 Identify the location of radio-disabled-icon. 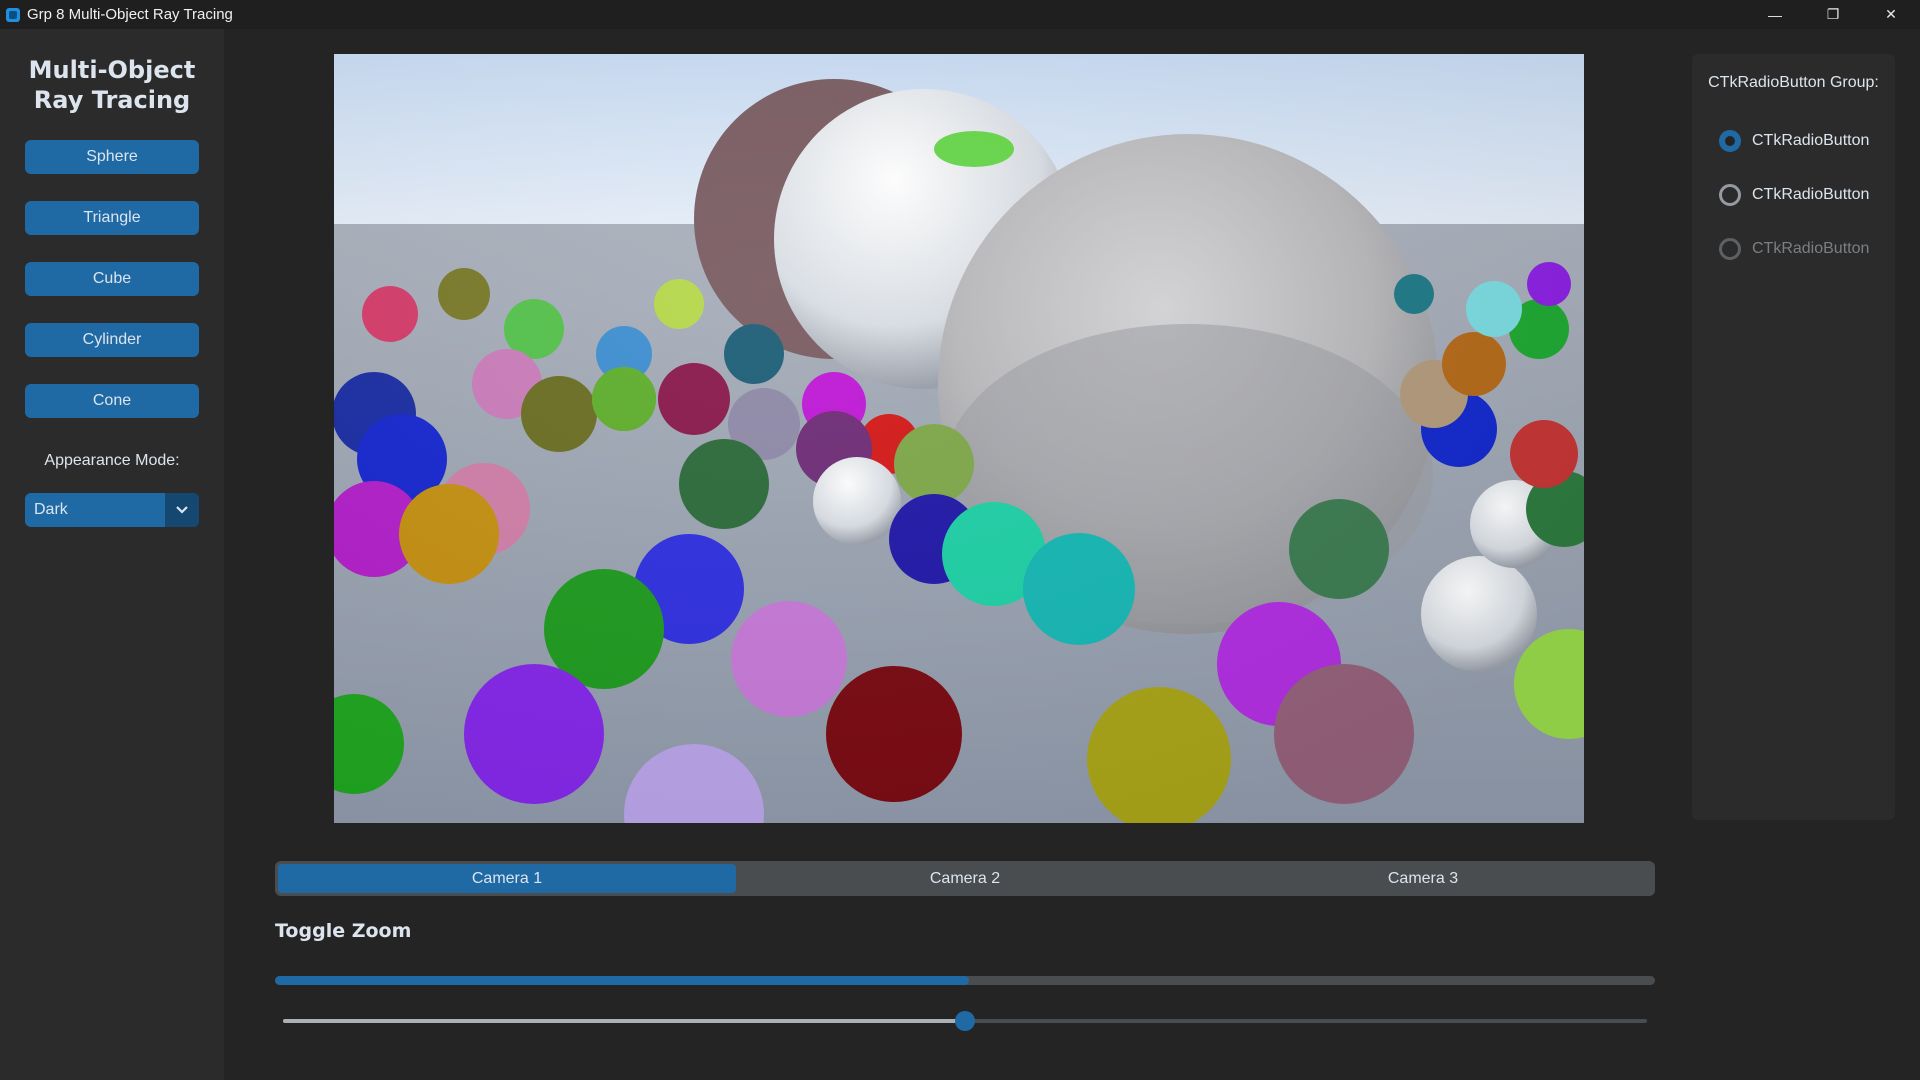
(1730, 249).